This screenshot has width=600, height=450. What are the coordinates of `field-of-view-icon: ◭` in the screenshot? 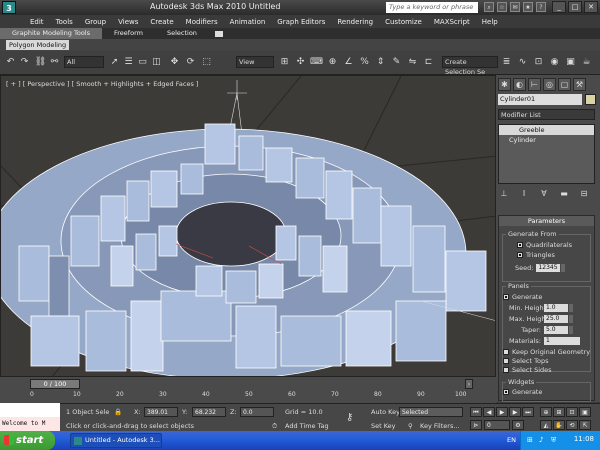 It's located at (546, 425).